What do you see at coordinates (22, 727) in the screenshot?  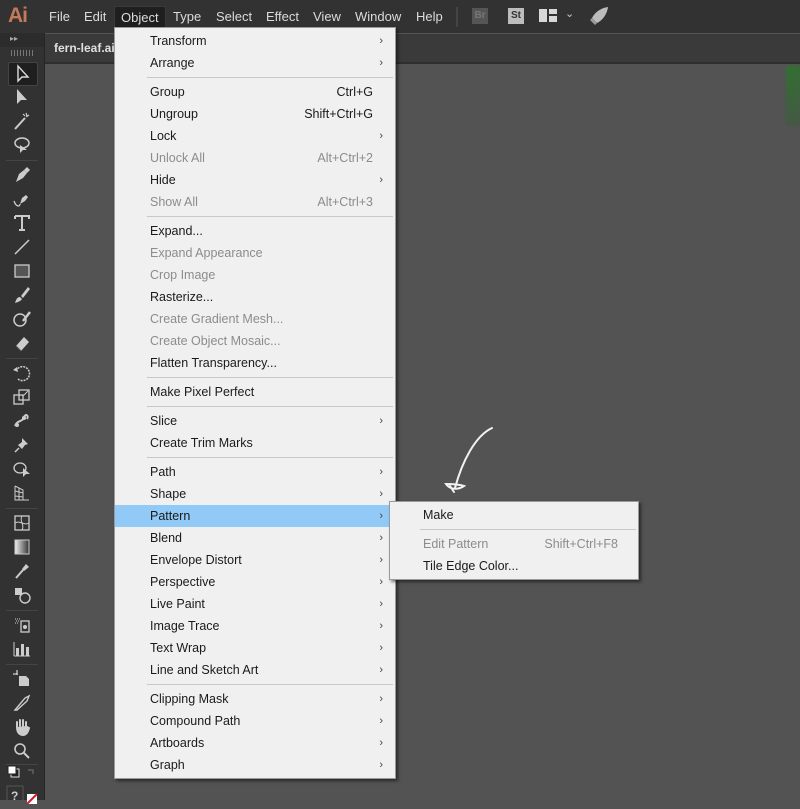 I see `hand-tool` at bounding box center [22, 727].